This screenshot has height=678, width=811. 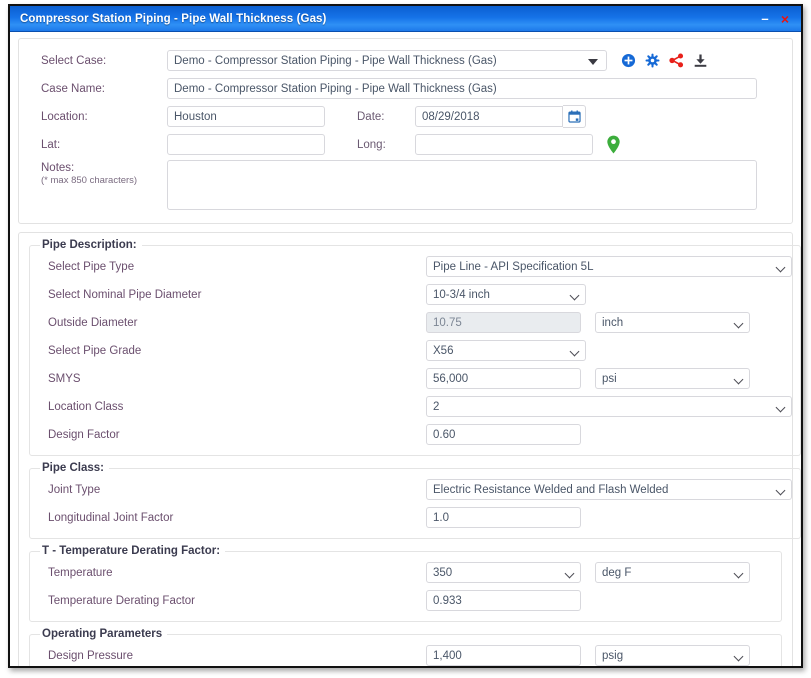 I want to click on label-design-factor: Design Factor, so click(x=84, y=434).